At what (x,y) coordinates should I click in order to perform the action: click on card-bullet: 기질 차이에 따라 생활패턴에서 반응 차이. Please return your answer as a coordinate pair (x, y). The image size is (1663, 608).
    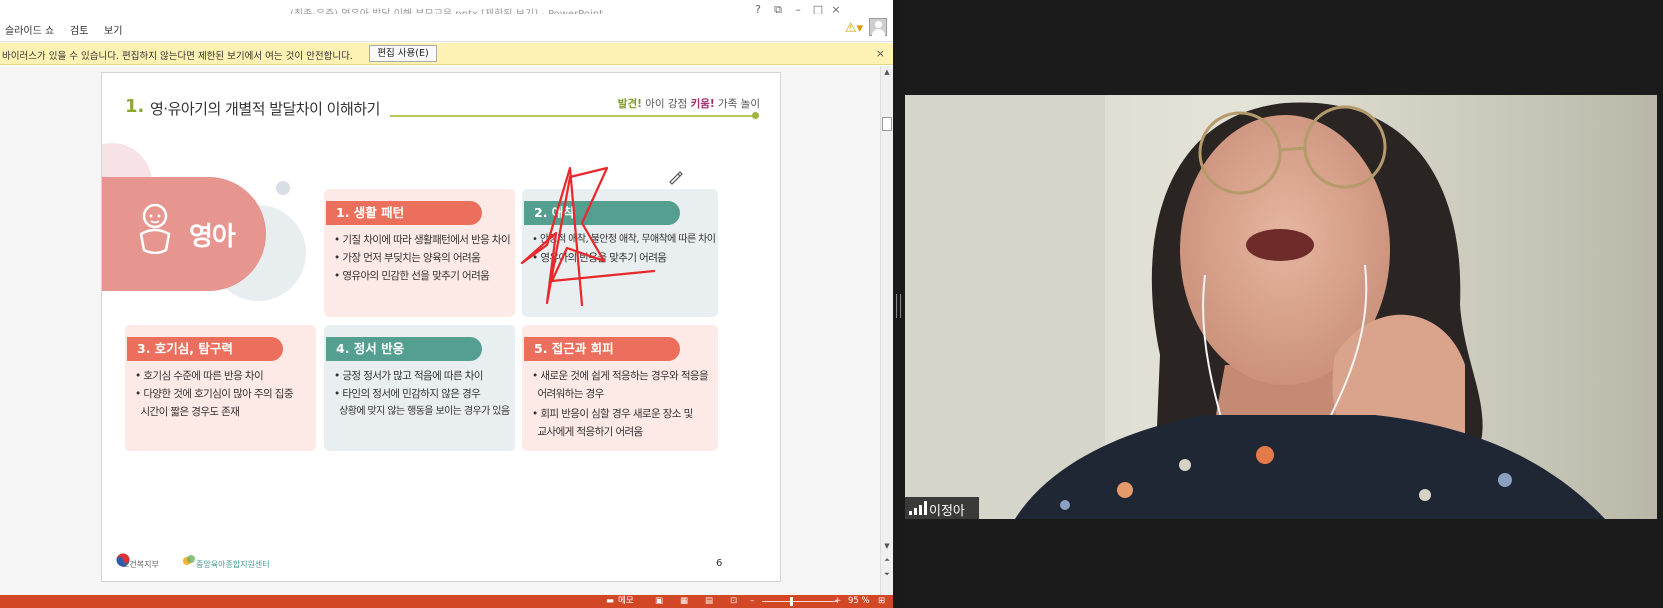
    Looking at the image, I should click on (422, 240).